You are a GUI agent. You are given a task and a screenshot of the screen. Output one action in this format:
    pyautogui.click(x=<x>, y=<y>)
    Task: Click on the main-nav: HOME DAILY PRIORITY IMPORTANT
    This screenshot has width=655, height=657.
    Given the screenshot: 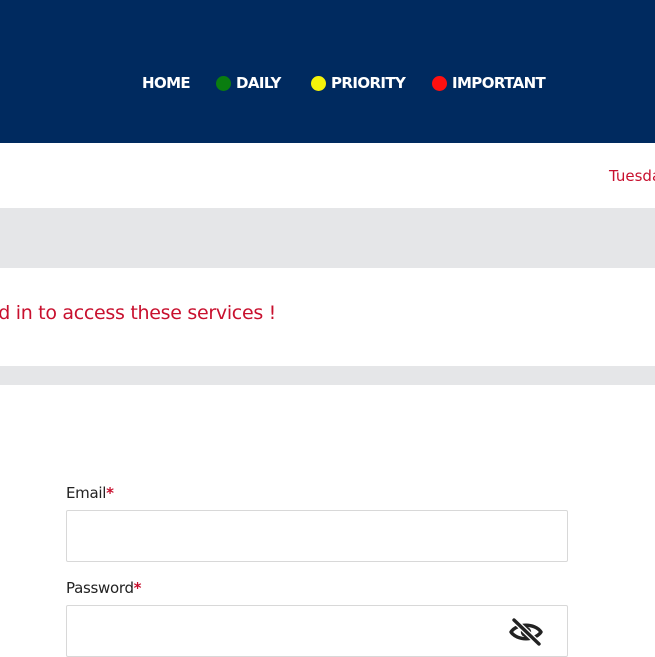 What is the action you would take?
    pyautogui.click(x=327, y=83)
    